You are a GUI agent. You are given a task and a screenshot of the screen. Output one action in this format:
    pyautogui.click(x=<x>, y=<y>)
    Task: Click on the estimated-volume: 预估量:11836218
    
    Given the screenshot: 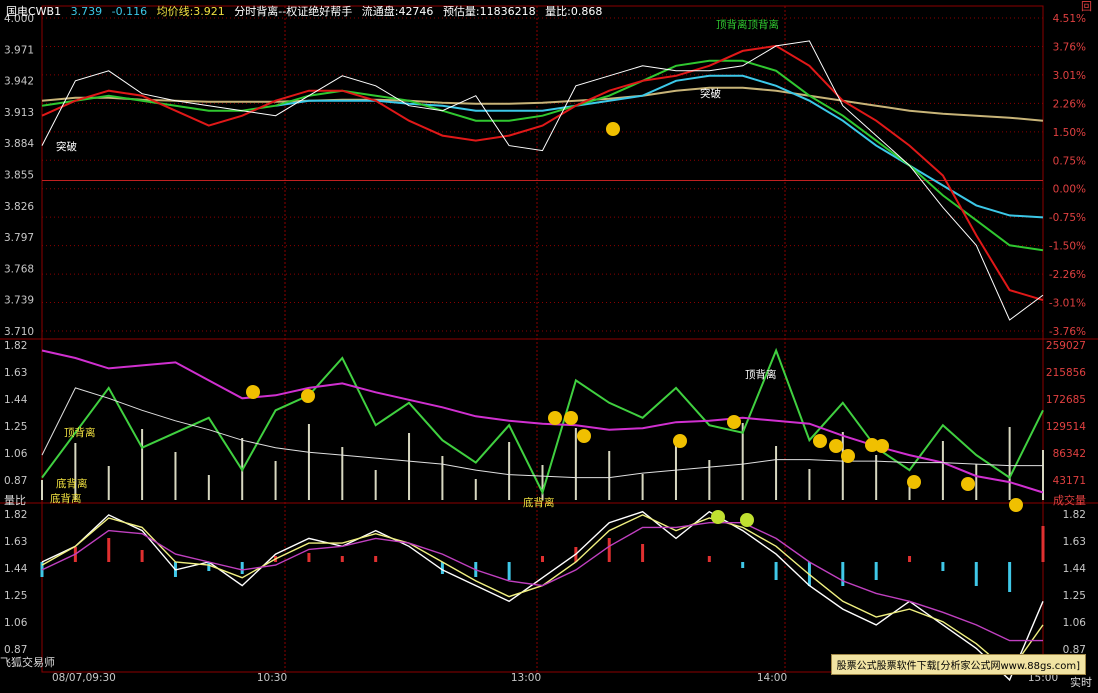 What is the action you would take?
    pyautogui.click(x=489, y=11)
    